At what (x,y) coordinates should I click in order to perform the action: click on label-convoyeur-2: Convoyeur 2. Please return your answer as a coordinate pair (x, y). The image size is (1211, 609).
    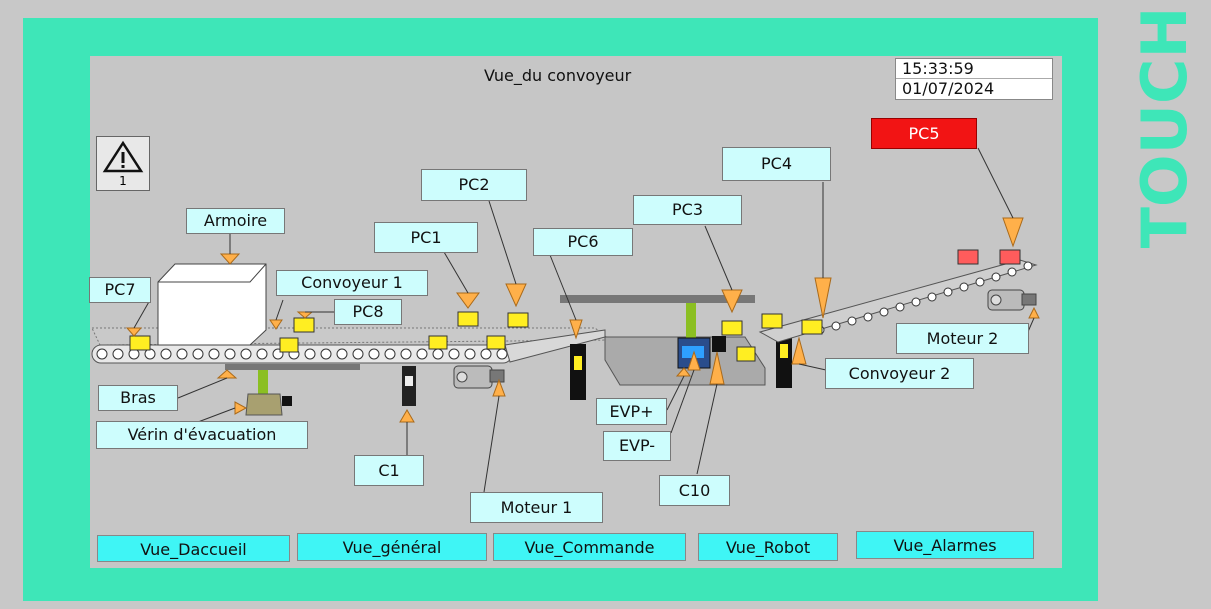
    Looking at the image, I should click on (899, 373).